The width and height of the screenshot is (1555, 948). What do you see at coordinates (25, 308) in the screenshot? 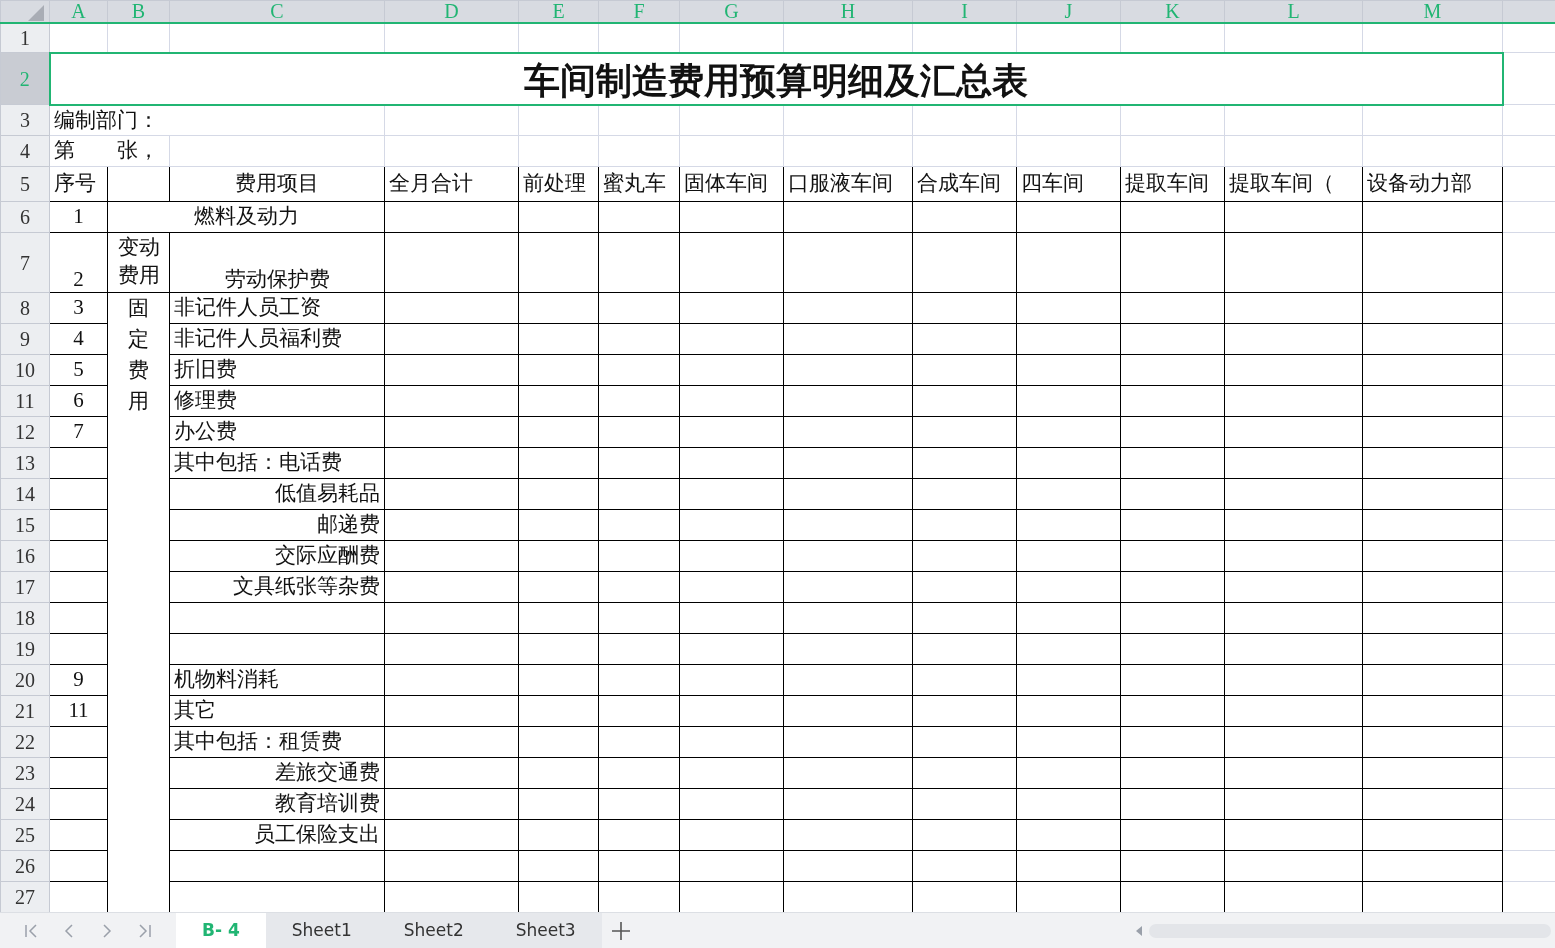
I see `row-header: 8` at bounding box center [25, 308].